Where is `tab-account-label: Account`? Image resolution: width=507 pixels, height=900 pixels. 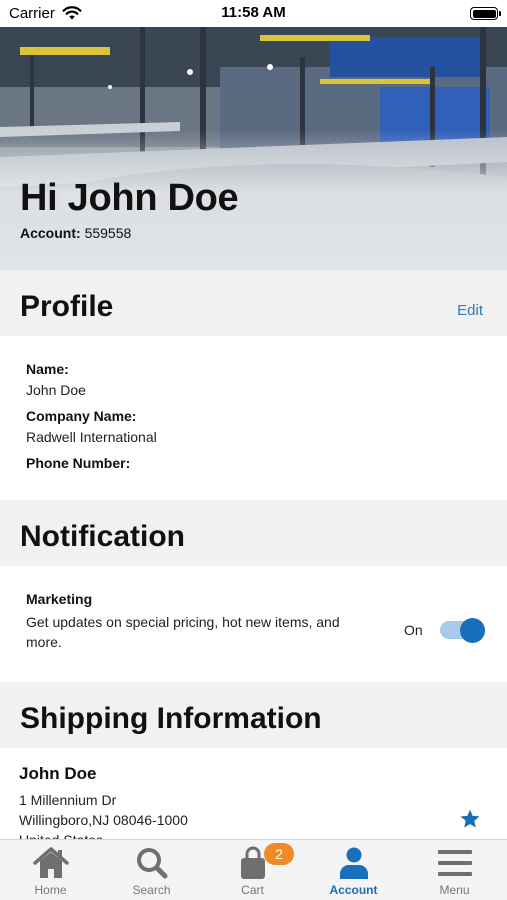
tab-account-label: Account is located at coordinates (353, 890).